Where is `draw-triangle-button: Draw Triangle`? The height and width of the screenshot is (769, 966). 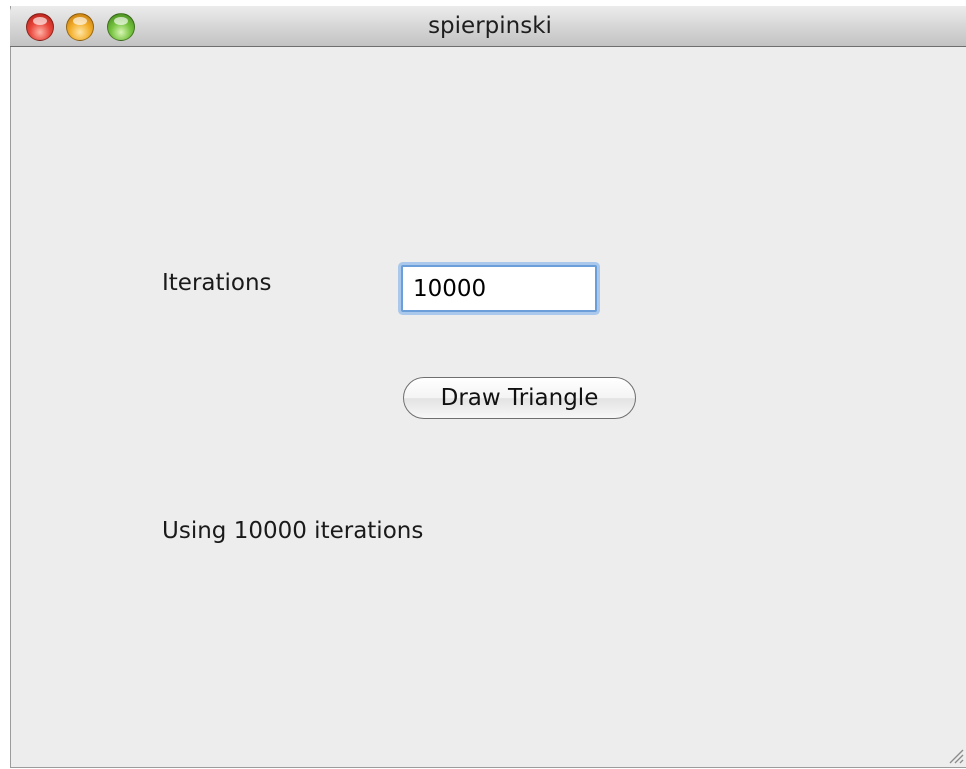
draw-triangle-button: Draw Triangle is located at coordinates (519, 398).